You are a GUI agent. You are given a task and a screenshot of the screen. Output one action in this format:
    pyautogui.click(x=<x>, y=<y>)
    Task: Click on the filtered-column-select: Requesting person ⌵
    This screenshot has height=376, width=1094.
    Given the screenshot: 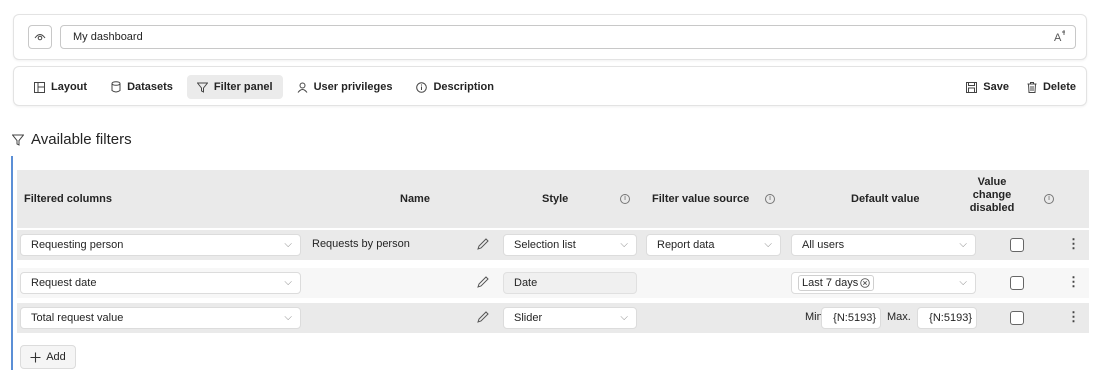 What is the action you would take?
    pyautogui.click(x=160, y=245)
    